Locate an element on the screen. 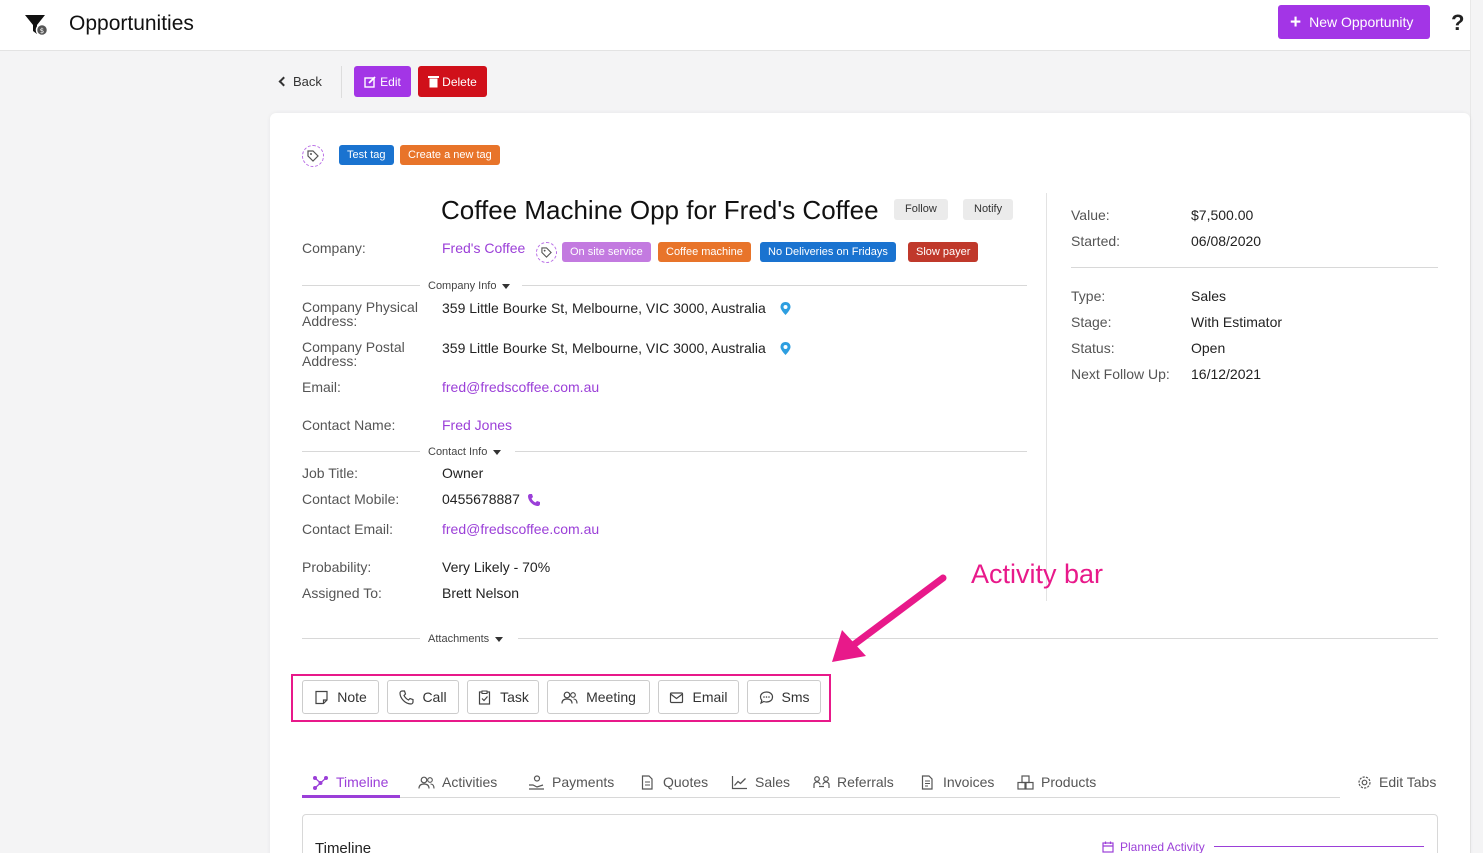 The width and height of the screenshot is (1483, 853). tab-sales: Sales is located at coordinates (760, 782).